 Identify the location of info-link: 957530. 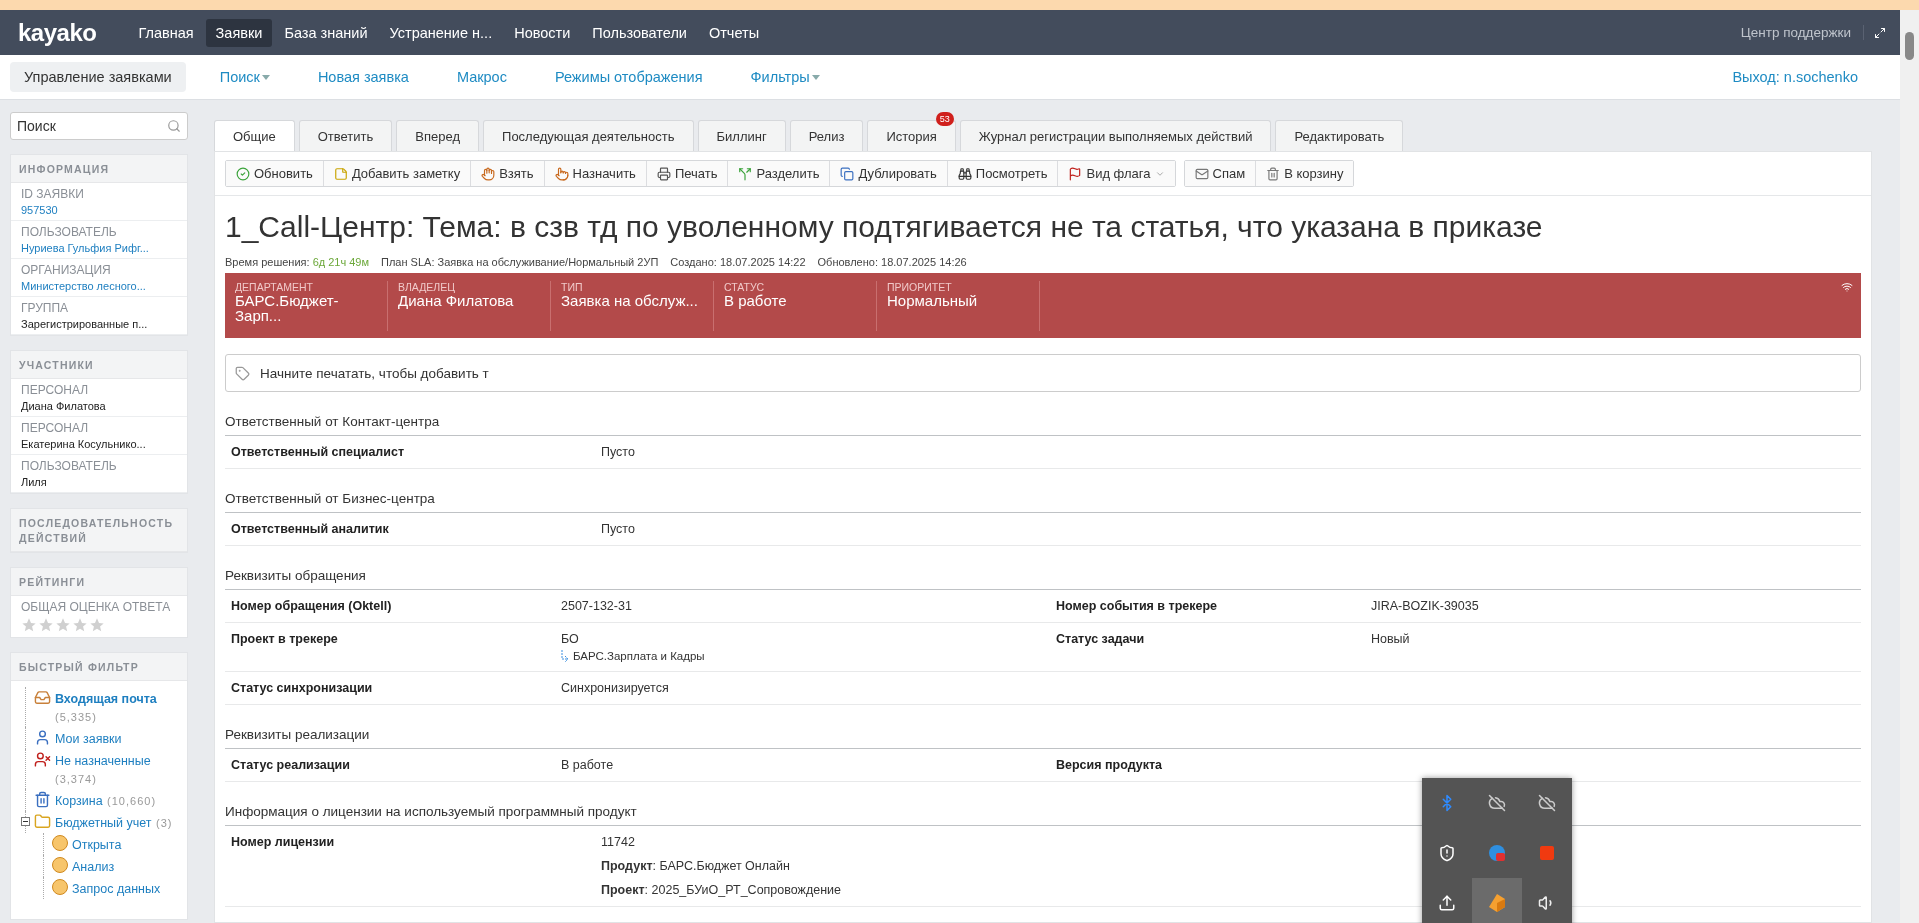
(99, 210).